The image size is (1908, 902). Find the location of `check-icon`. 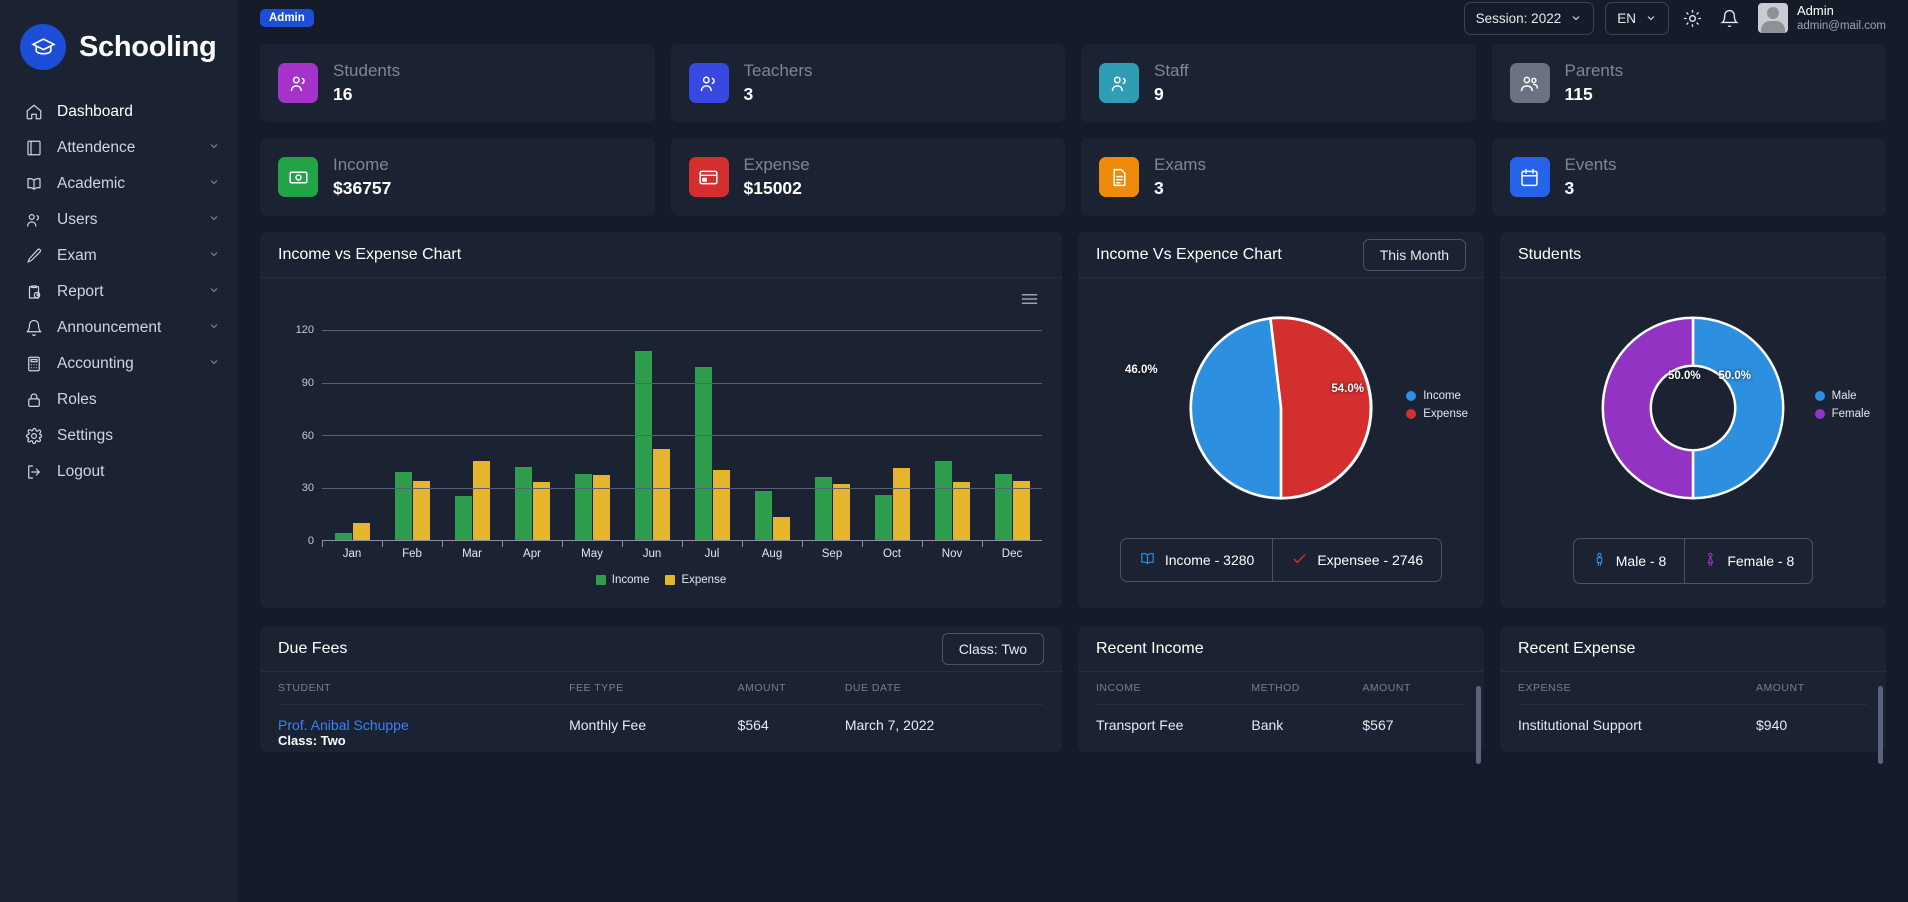

check-icon is located at coordinates (1299, 560).